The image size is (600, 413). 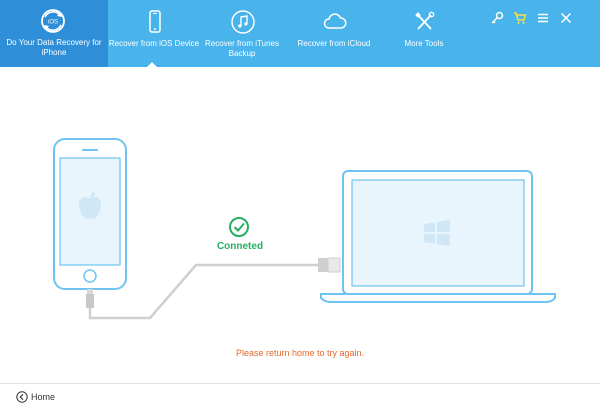 I want to click on tab-more-tools: More Tools, so click(x=424, y=33).